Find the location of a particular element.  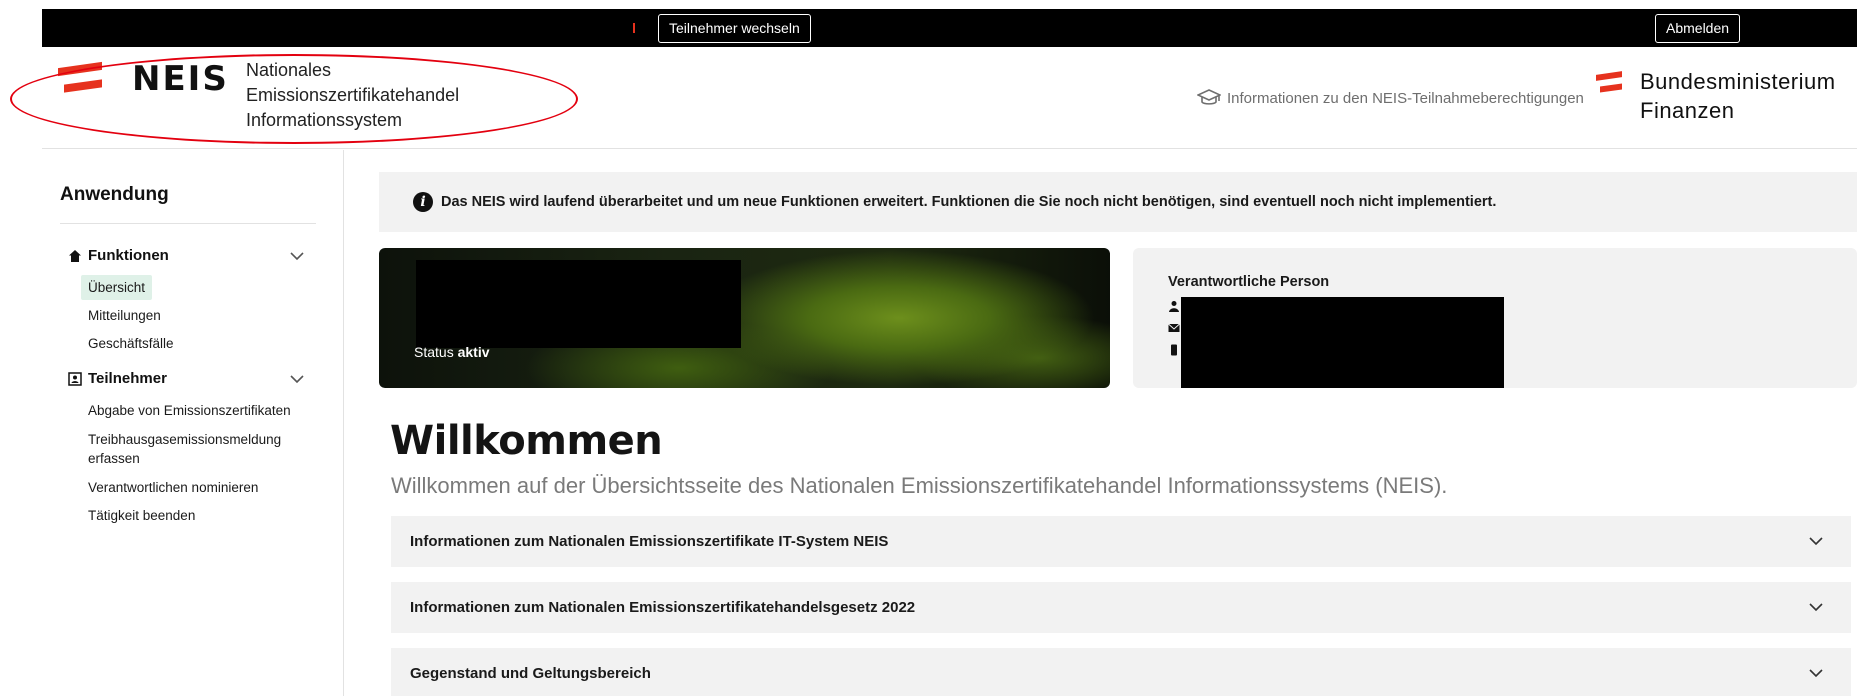

ministry-flag-icon is located at coordinates (1609, 82).